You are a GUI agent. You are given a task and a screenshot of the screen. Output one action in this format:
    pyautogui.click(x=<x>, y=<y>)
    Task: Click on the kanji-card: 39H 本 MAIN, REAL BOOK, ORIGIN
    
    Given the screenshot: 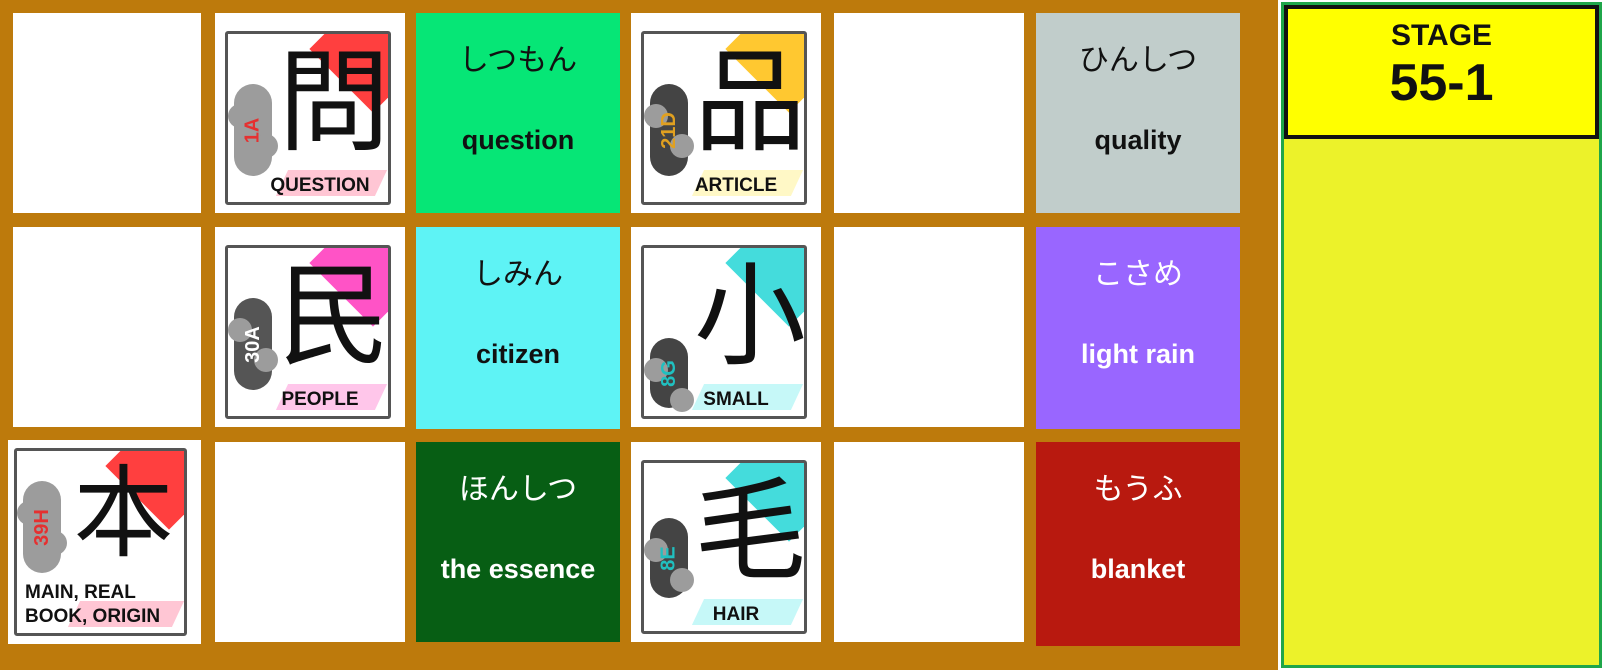 What is the action you would take?
    pyautogui.click(x=104, y=542)
    